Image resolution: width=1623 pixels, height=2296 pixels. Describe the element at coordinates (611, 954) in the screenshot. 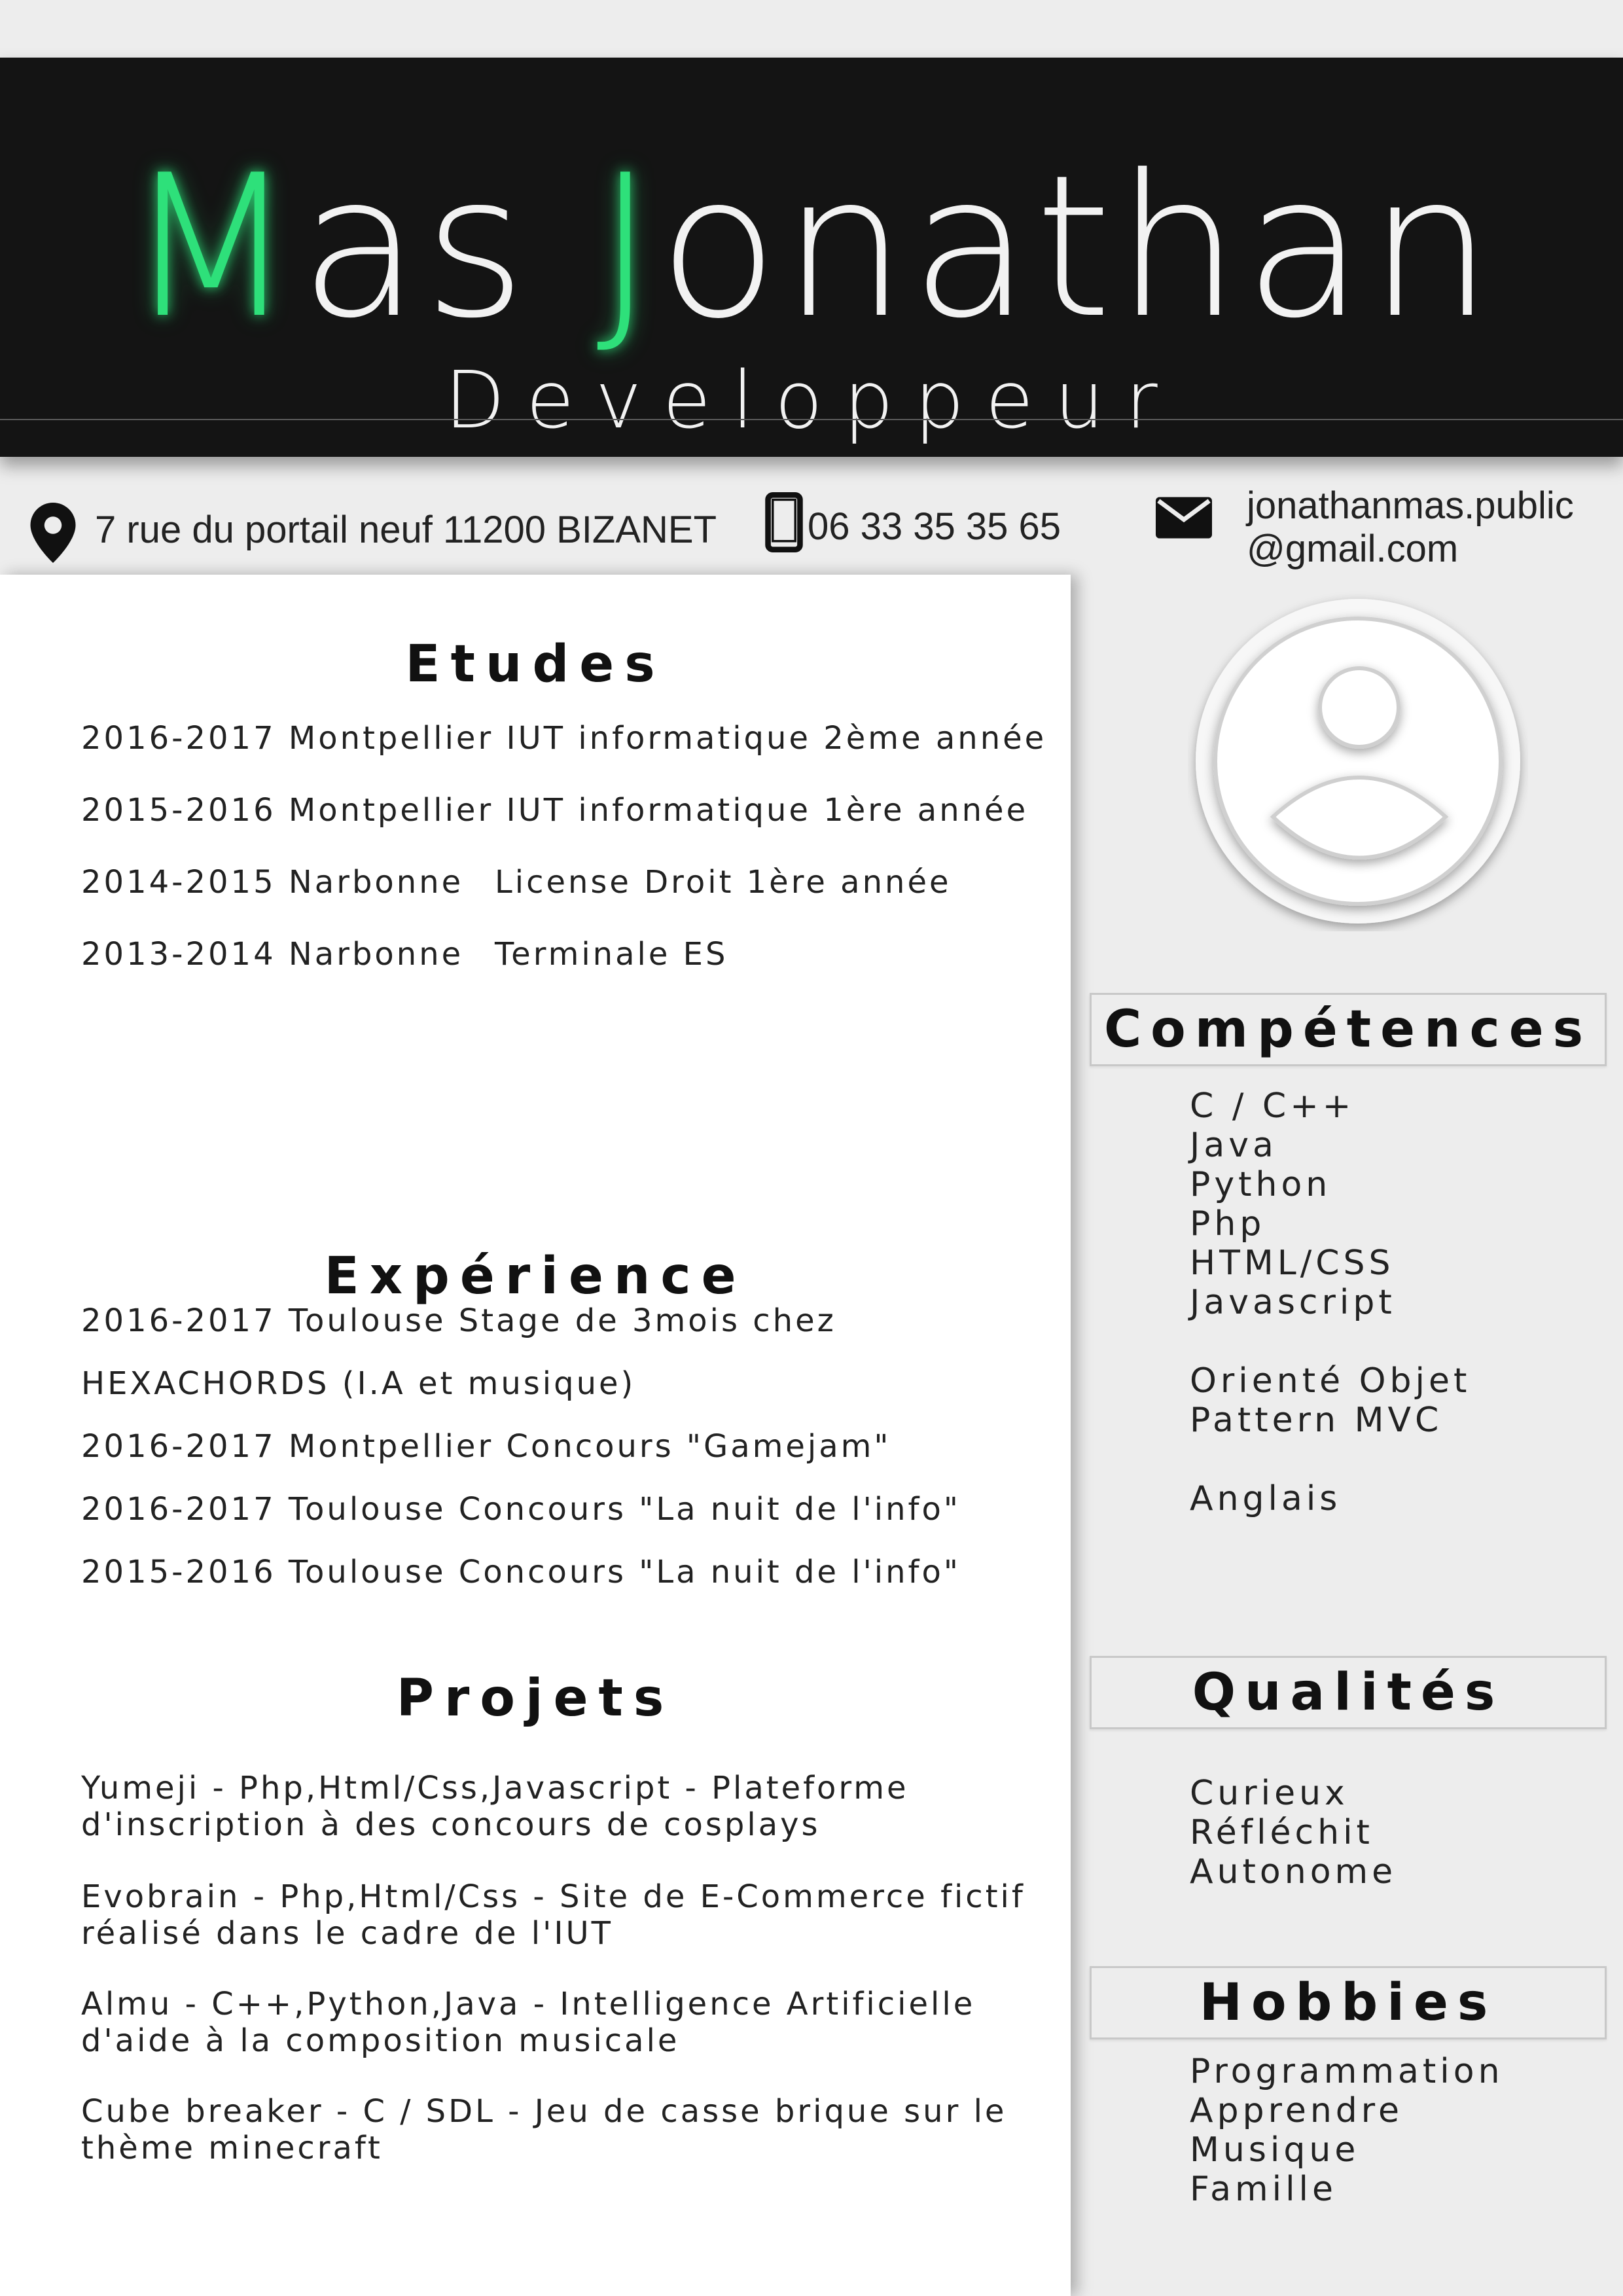

I see `etudes-item-degree: Terminale ES` at that location.